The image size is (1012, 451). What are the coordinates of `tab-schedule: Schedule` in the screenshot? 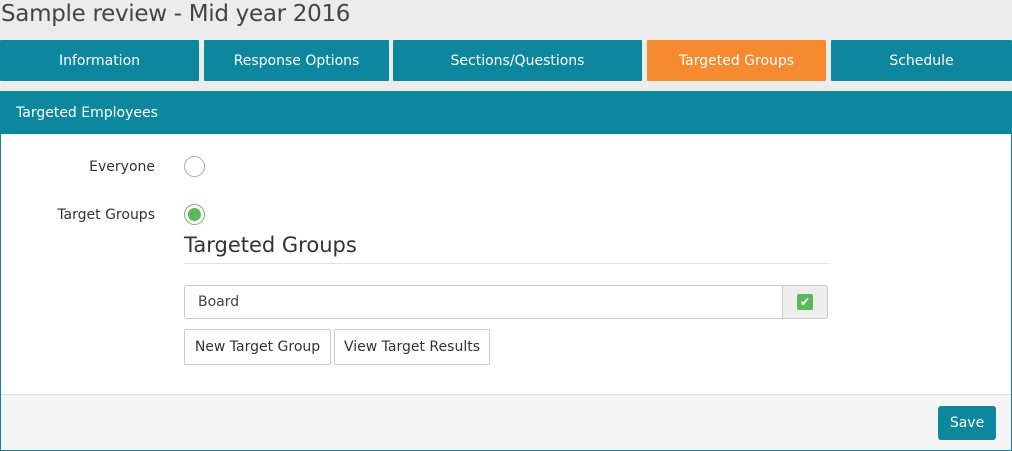 It's located at (921, 60).